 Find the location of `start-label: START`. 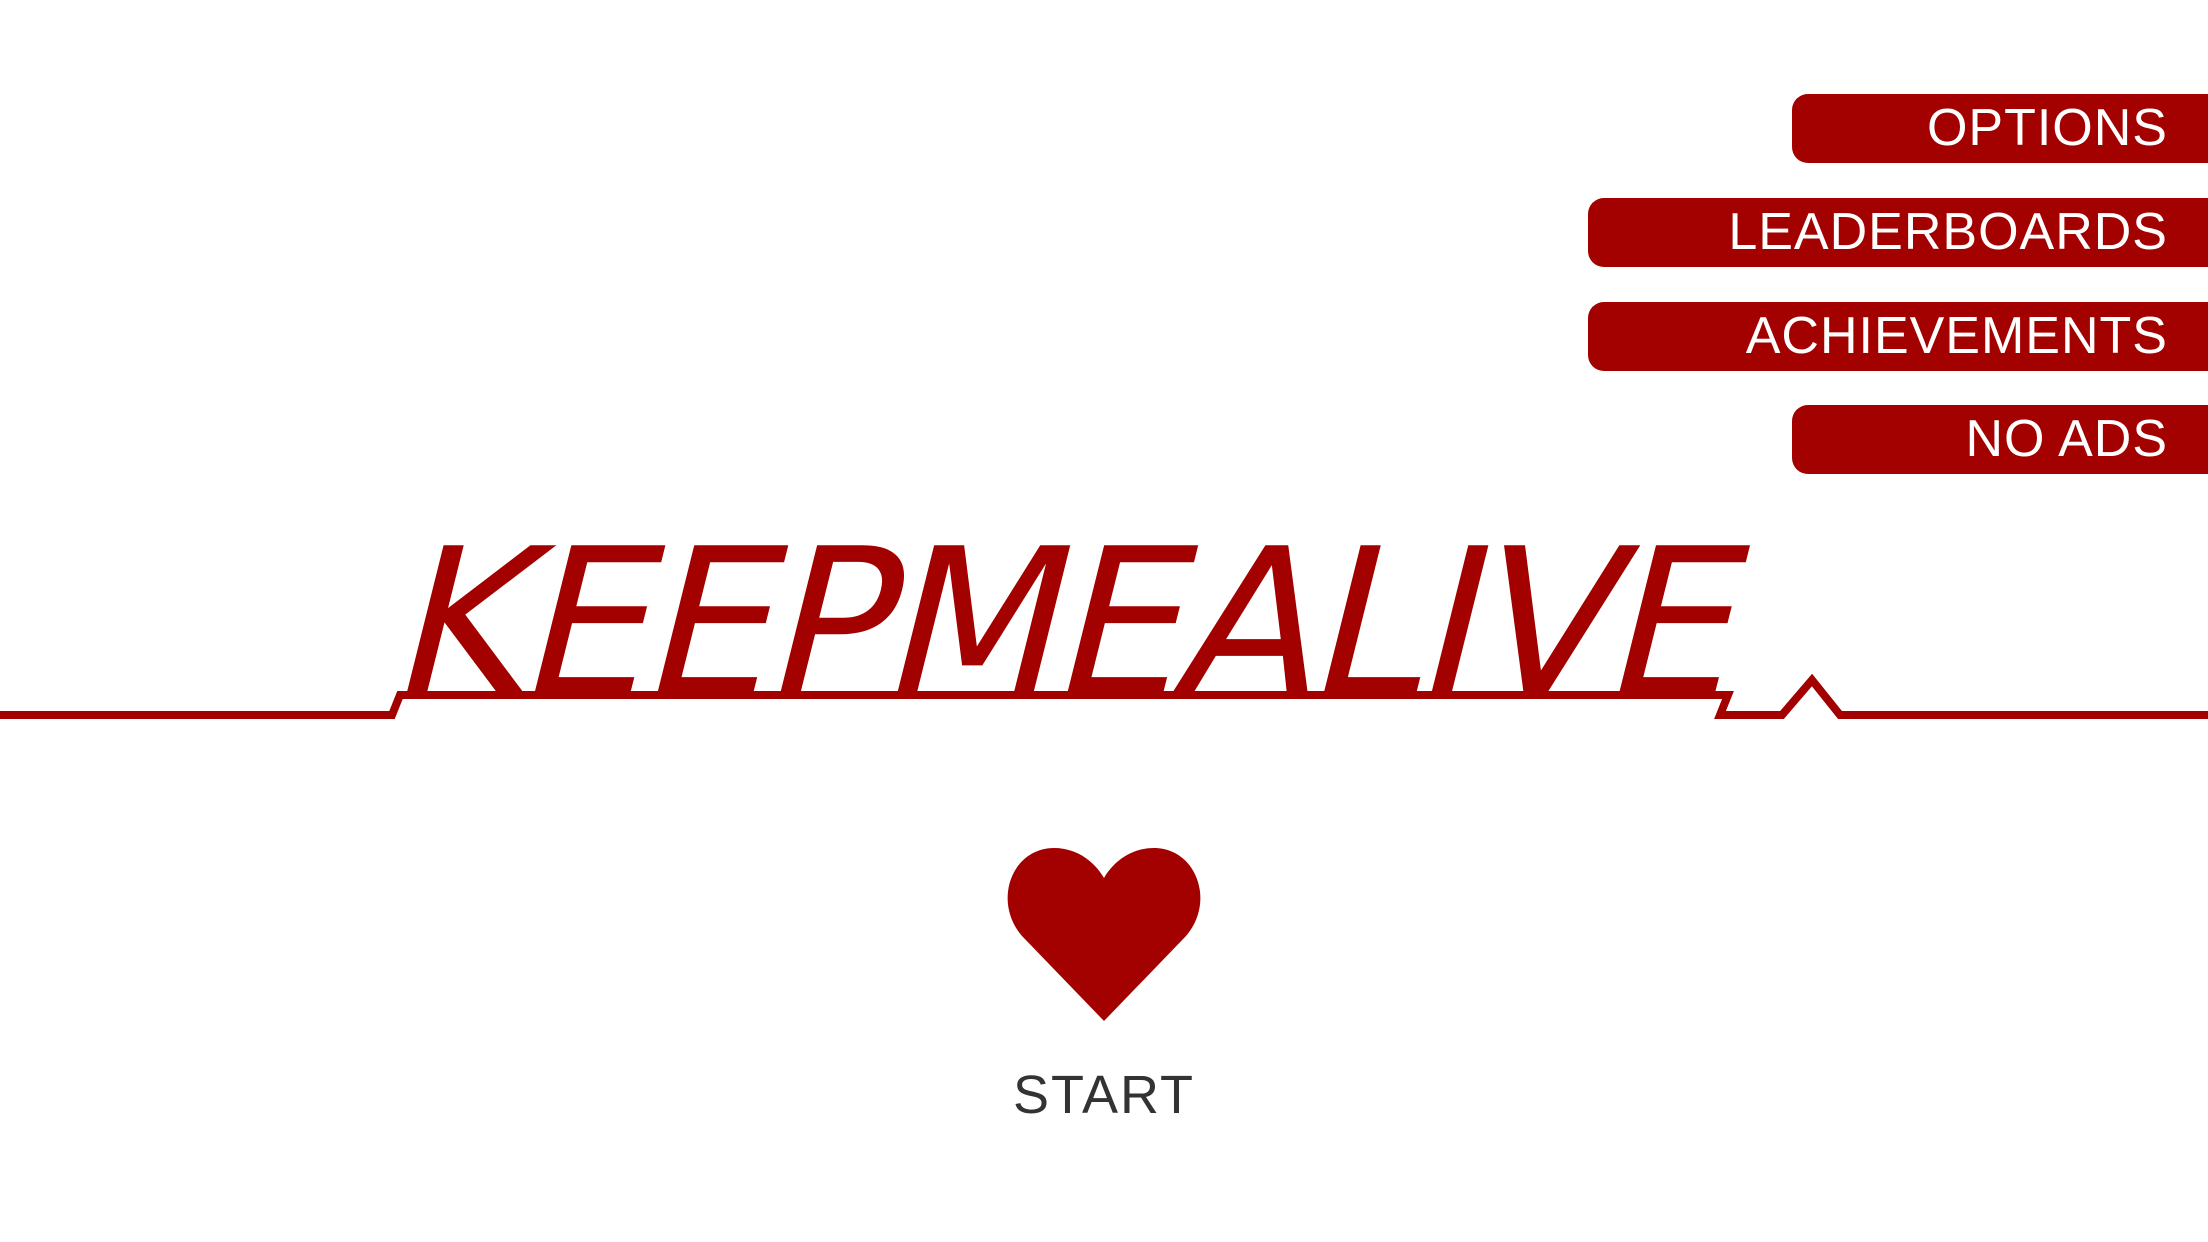

start-label: START is located at coordinates (1104, 1095).